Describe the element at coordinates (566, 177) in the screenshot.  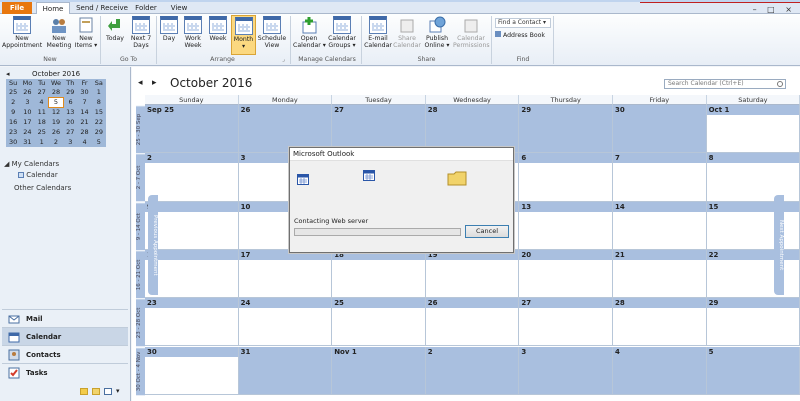
I see `day-cell: 6` at that location.